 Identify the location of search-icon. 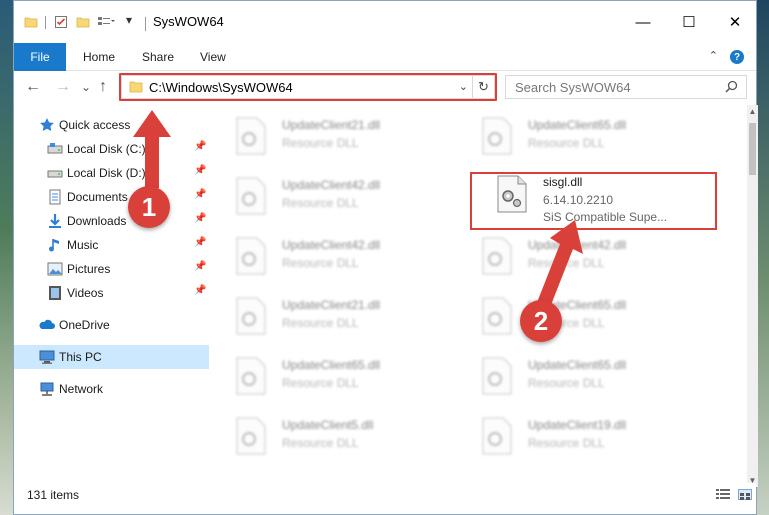
(731, 88).